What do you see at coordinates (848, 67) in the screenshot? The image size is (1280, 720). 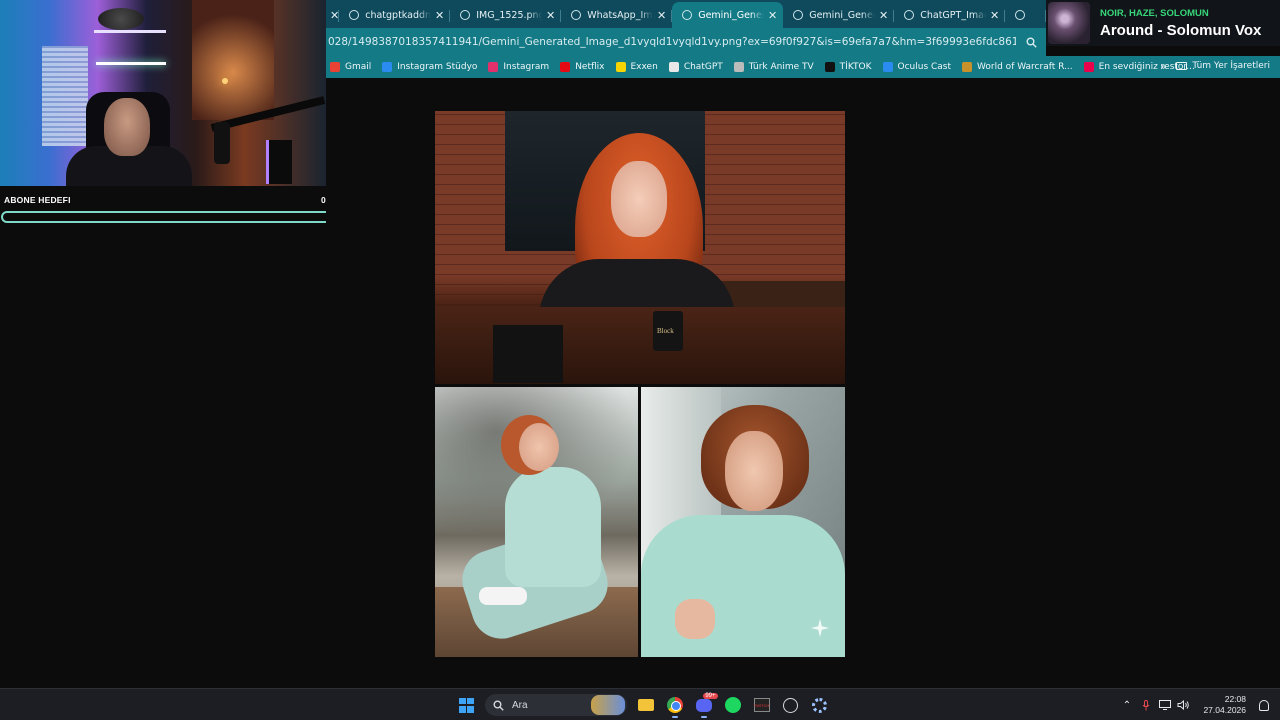 I see `bookmark-item: TİKTOK` at bounding box center [848, 67].